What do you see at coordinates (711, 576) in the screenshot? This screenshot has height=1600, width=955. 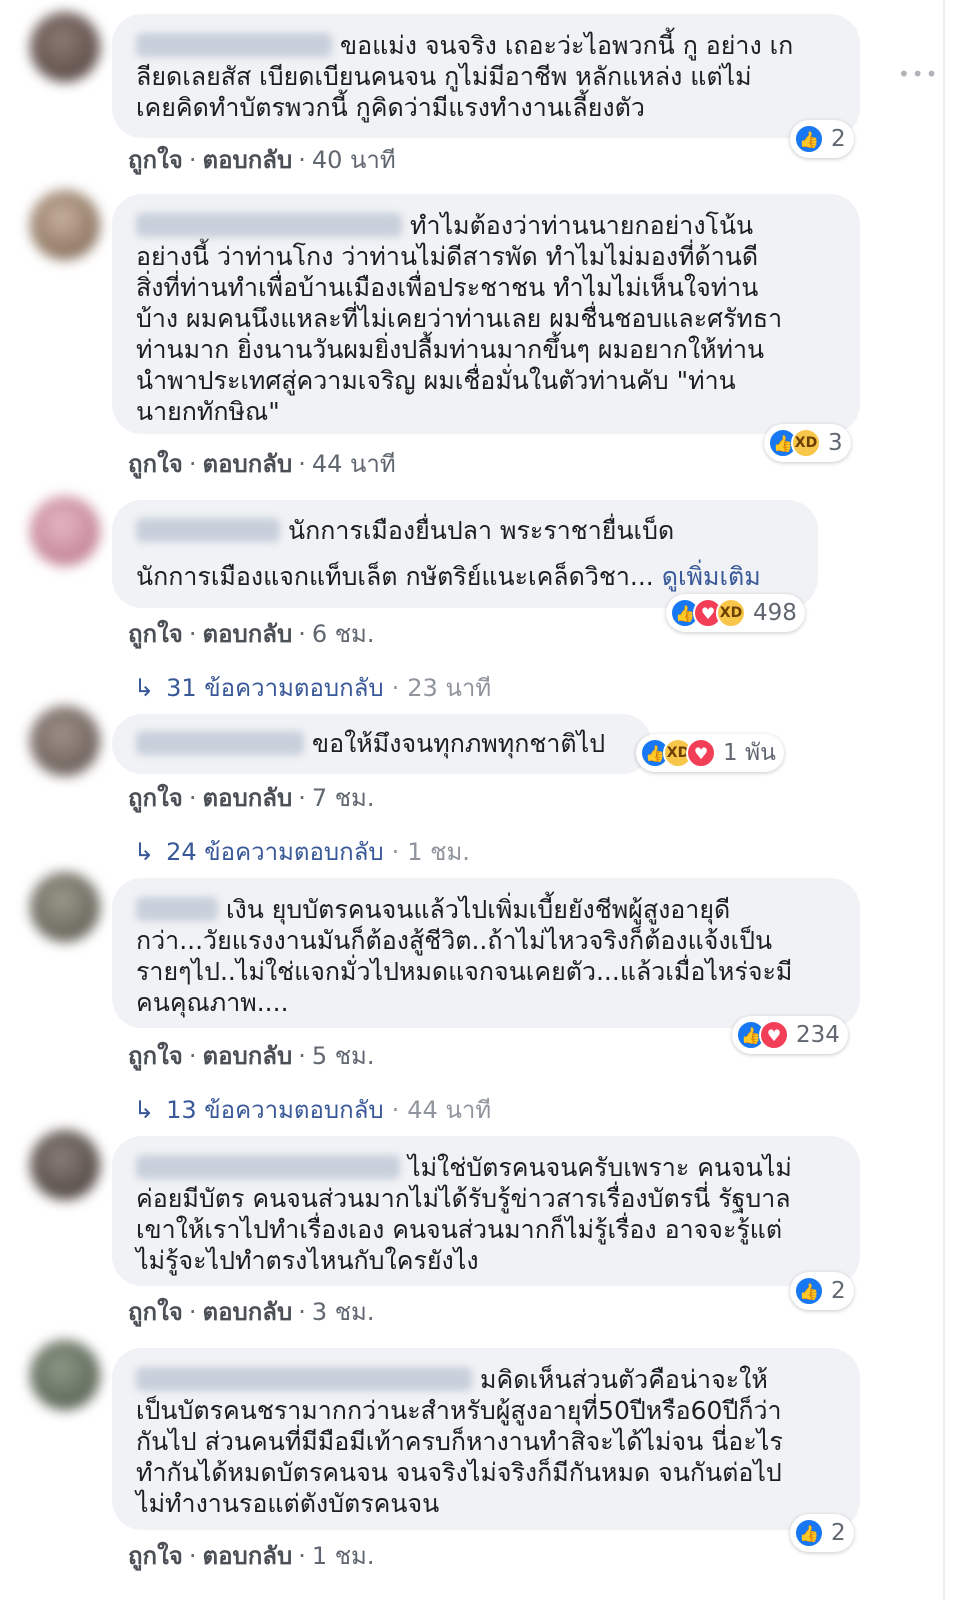 I see `see-more-link: ดูเพิ่มเติม` at bounding box center [711, 576].